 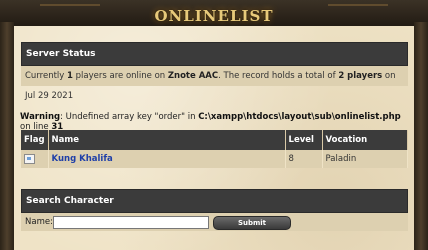 What do you see at coordinates (40, 117) in the screenshot?
I see `warning-label: Warning` at bounding box center [40, 117].